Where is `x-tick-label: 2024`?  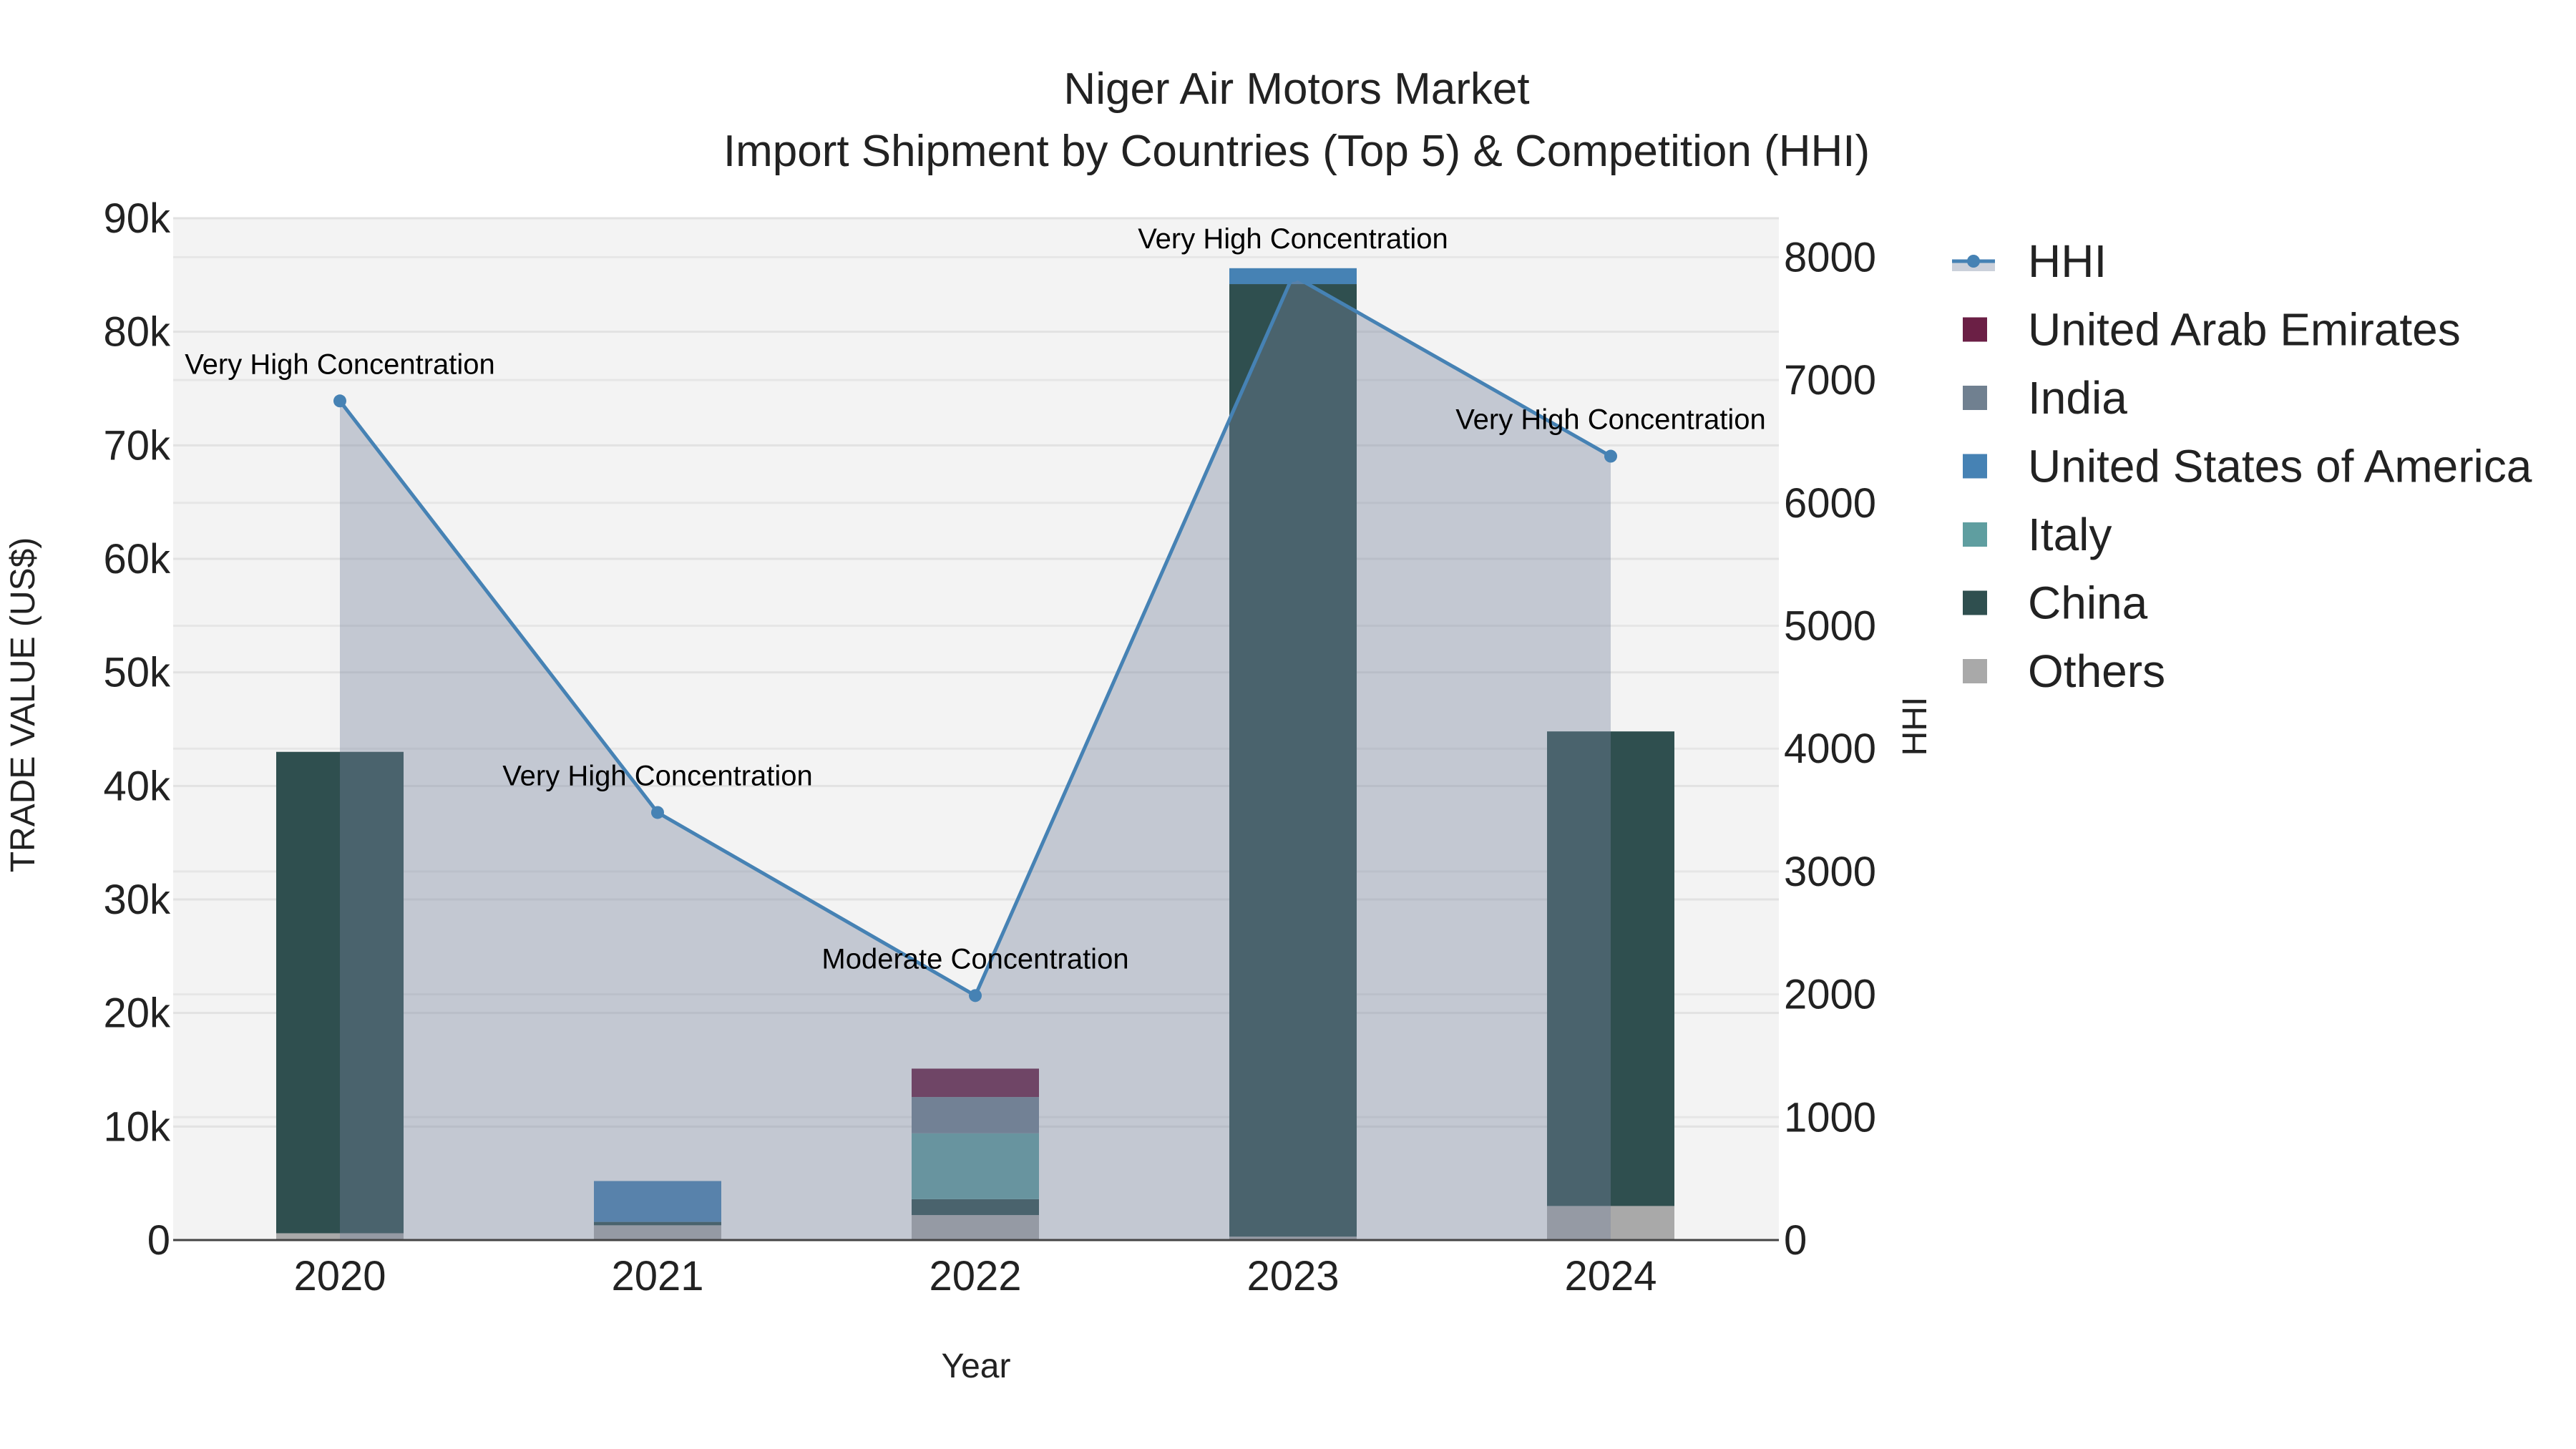
x-tick-label: 2024 is located at coordinates (1610, 1276).